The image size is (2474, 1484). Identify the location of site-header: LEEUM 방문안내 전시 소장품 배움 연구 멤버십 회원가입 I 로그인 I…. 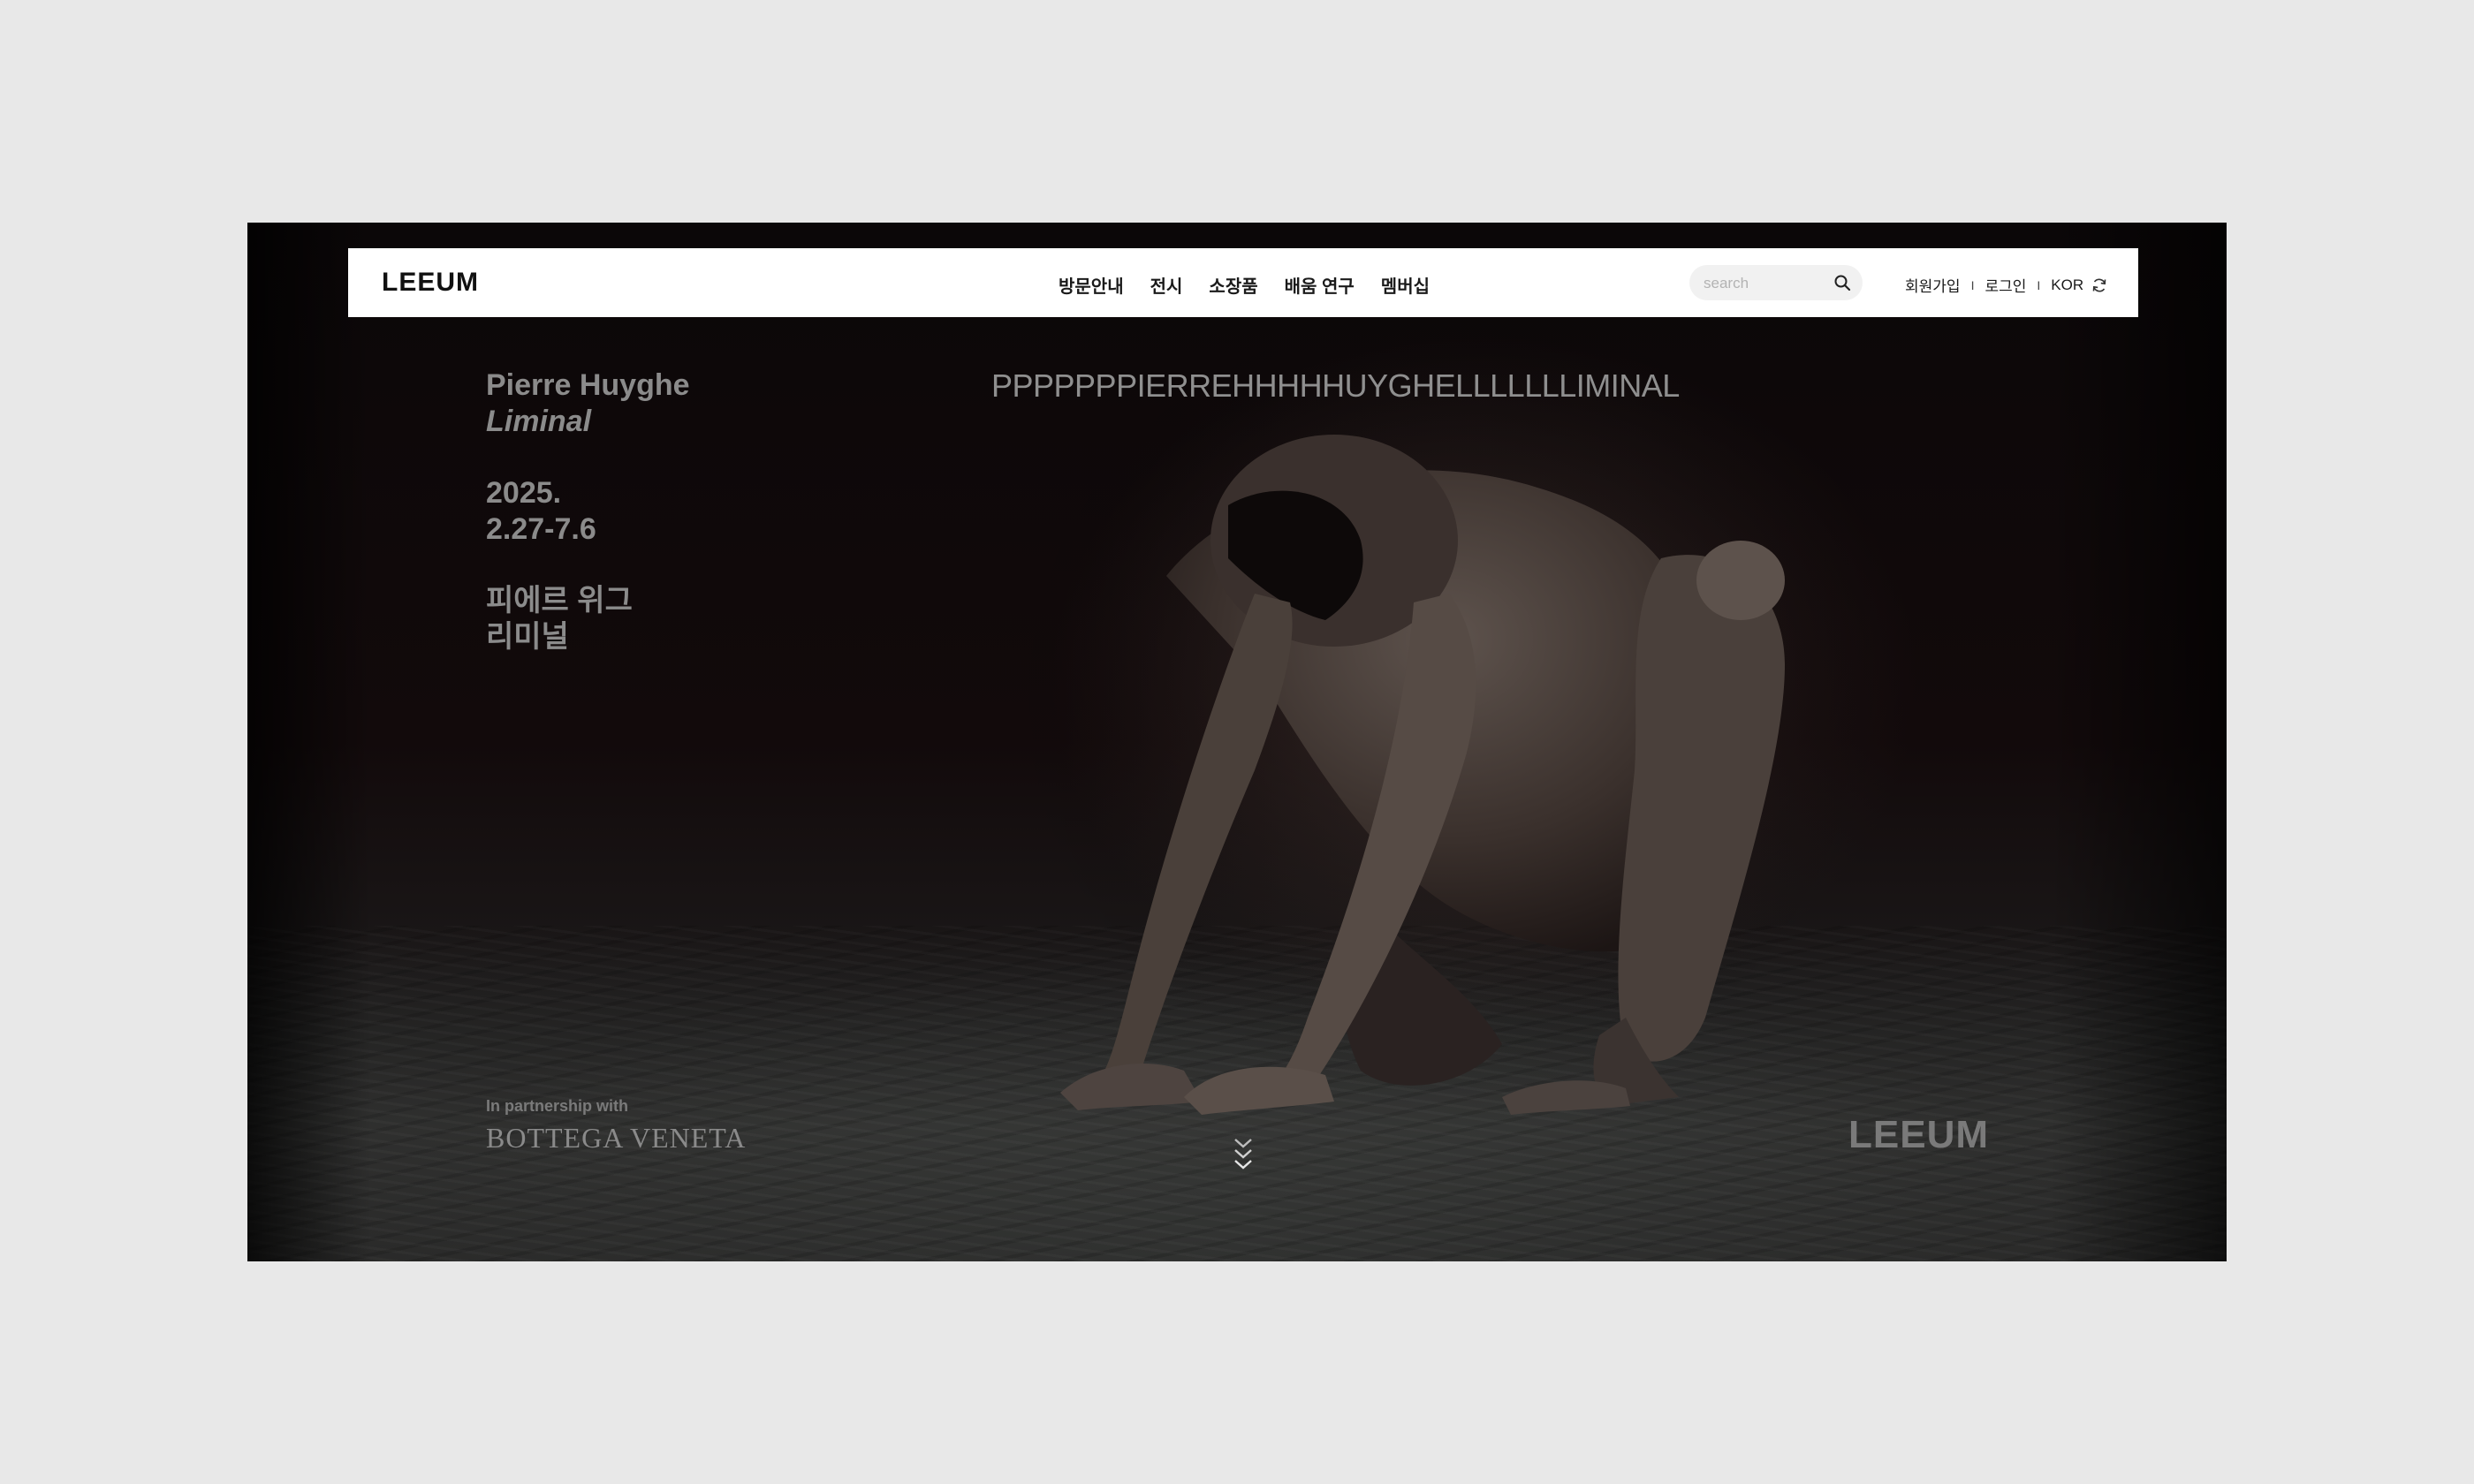
(1243, 282).